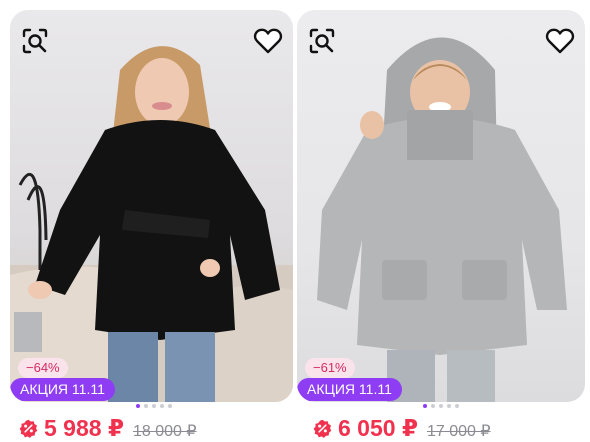 This screenshot has width=590, height=442. What do you see at coordinates (43, 368) in the screenshot?
I see `discount-badge: −64%` at bounding box center [43, 368].